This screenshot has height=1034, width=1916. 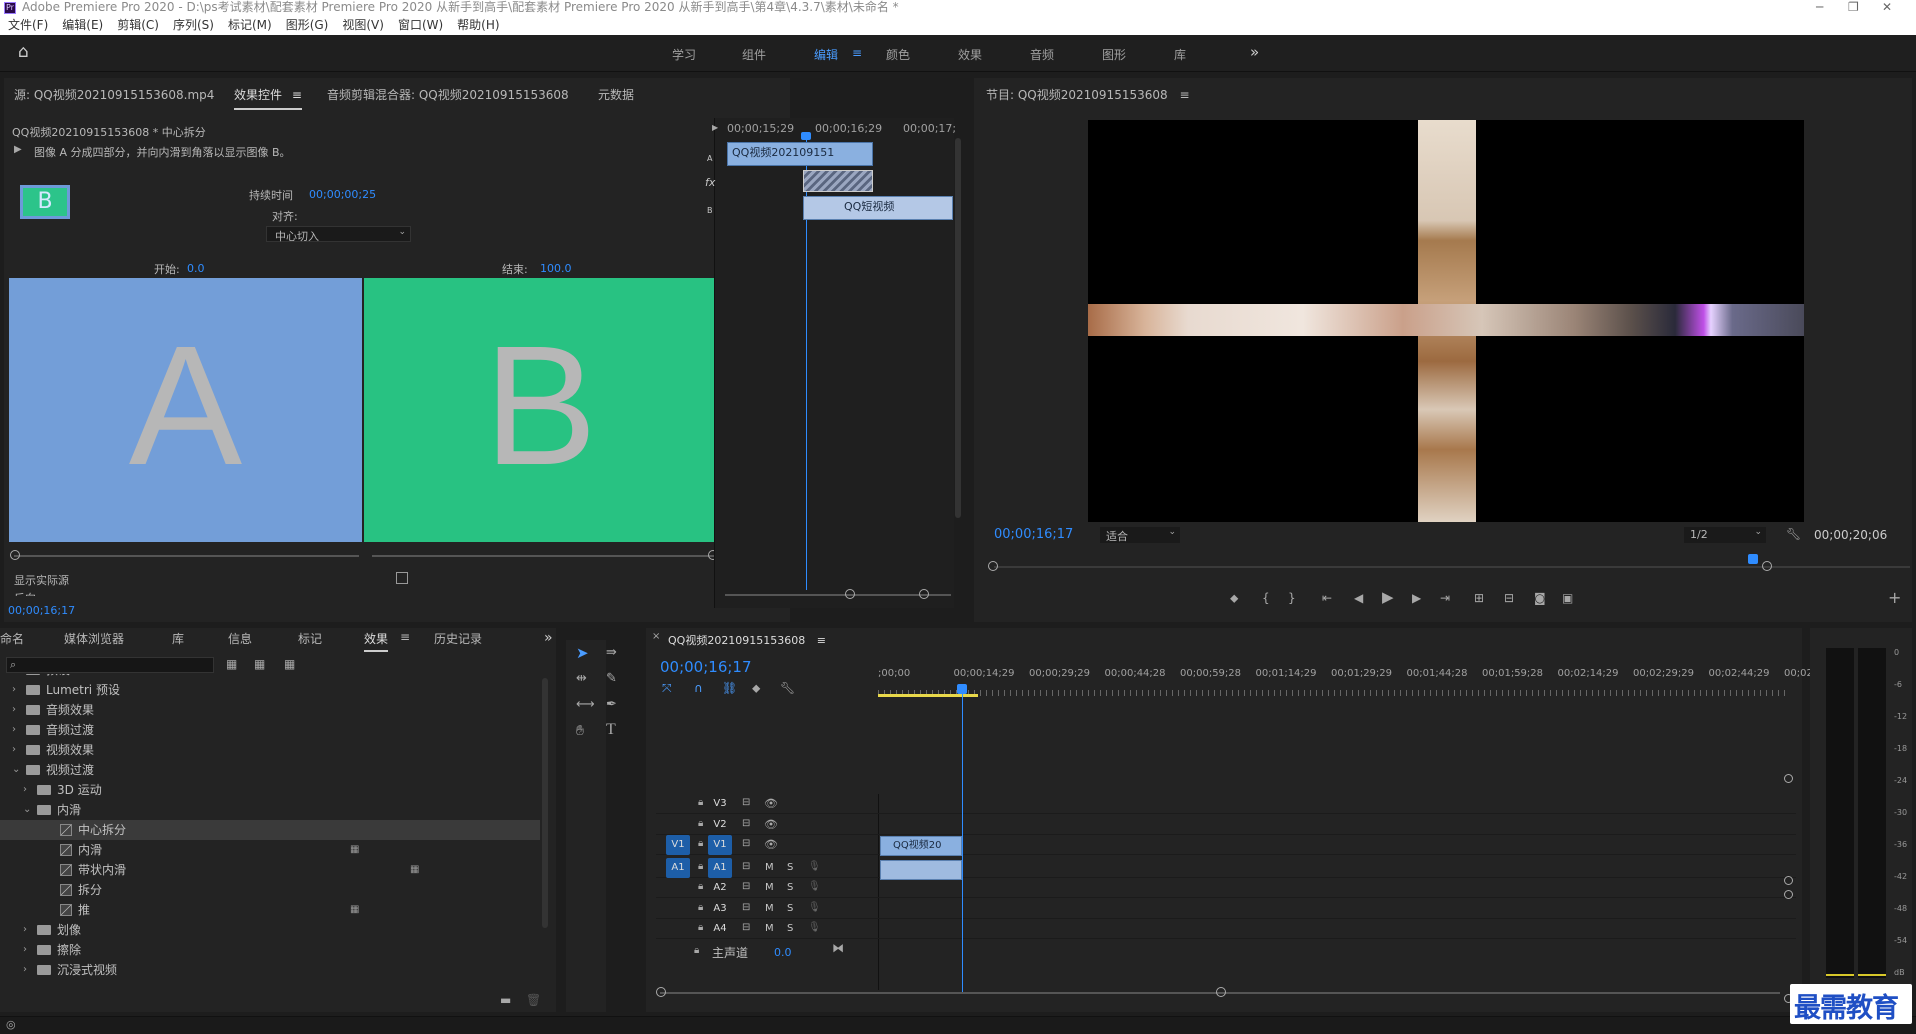 I want to click on mark-out-icon: }, so click(x=1292, y=598).